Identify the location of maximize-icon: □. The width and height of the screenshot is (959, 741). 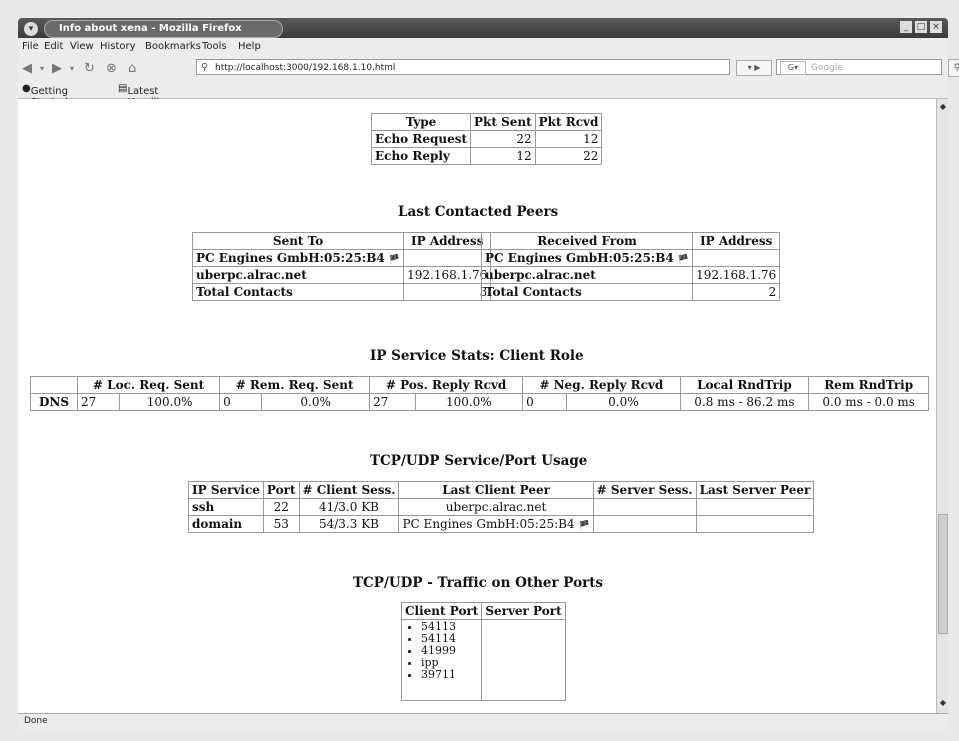
(921, 27).